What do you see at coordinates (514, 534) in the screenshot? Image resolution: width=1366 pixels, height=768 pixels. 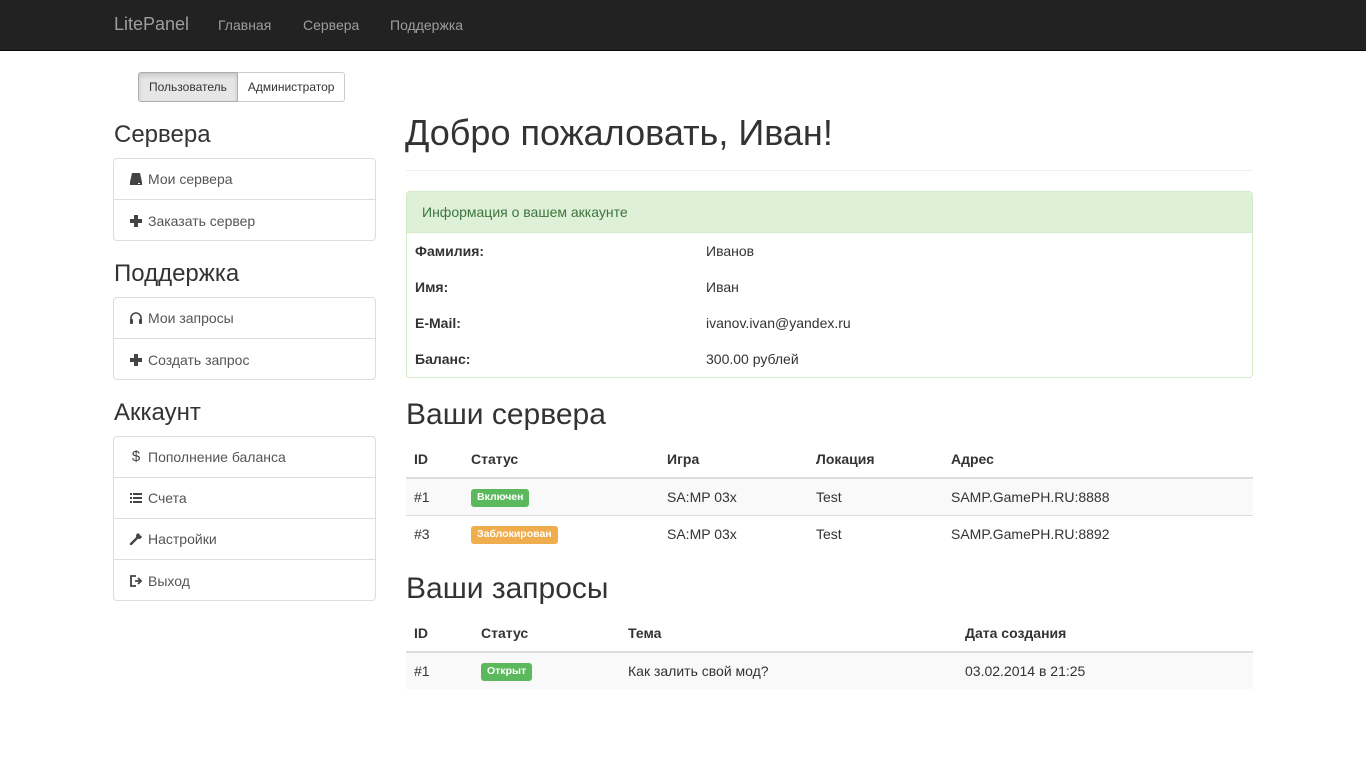 I see `status-badge: Заблокирован` at bounding box center [514, 534].